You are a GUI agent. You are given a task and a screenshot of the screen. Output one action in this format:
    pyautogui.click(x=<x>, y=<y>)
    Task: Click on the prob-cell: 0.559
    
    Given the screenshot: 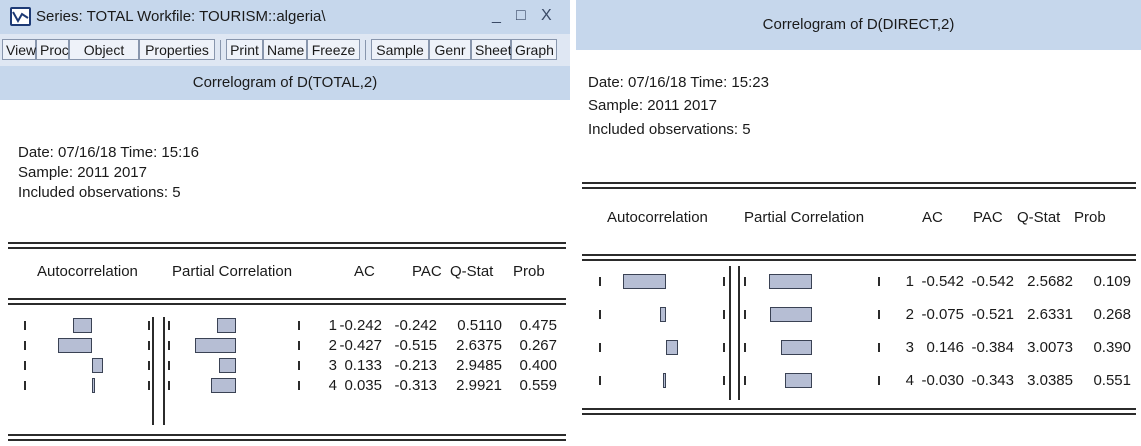 What is the action you would take?
    pyautogui.click(x=538, y=385)
    